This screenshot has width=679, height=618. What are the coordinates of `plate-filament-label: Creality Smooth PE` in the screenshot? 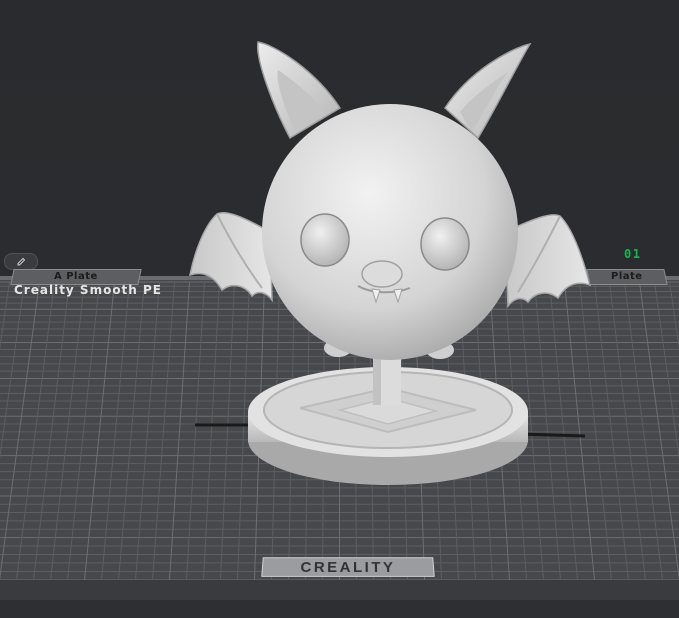 It's located at (88, 290).